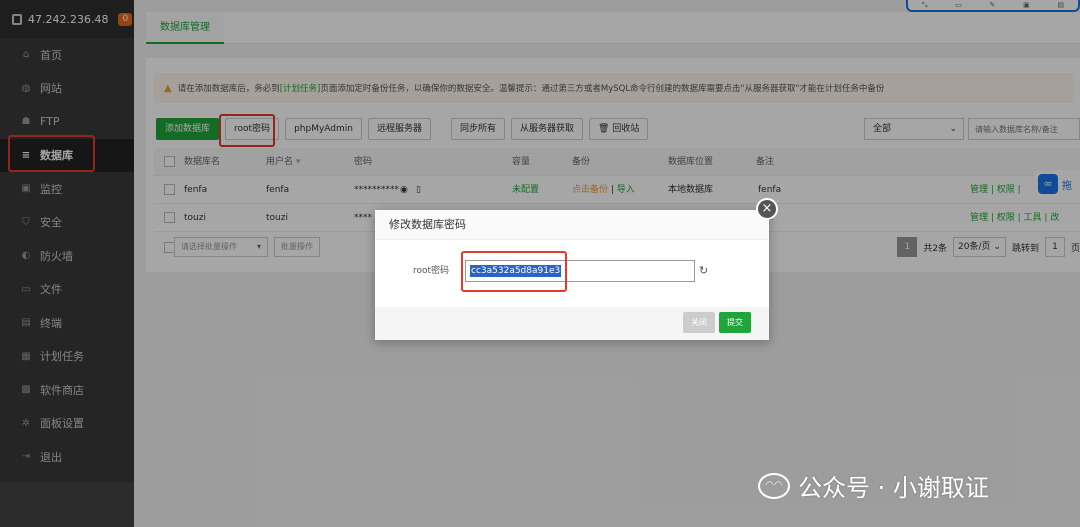 The width and height of the screenshot is (1080, 527). What do you see at coordinates (125, 19) in the screenshot?
I see `notification-badge: 0` at bounding box center [125, 19].